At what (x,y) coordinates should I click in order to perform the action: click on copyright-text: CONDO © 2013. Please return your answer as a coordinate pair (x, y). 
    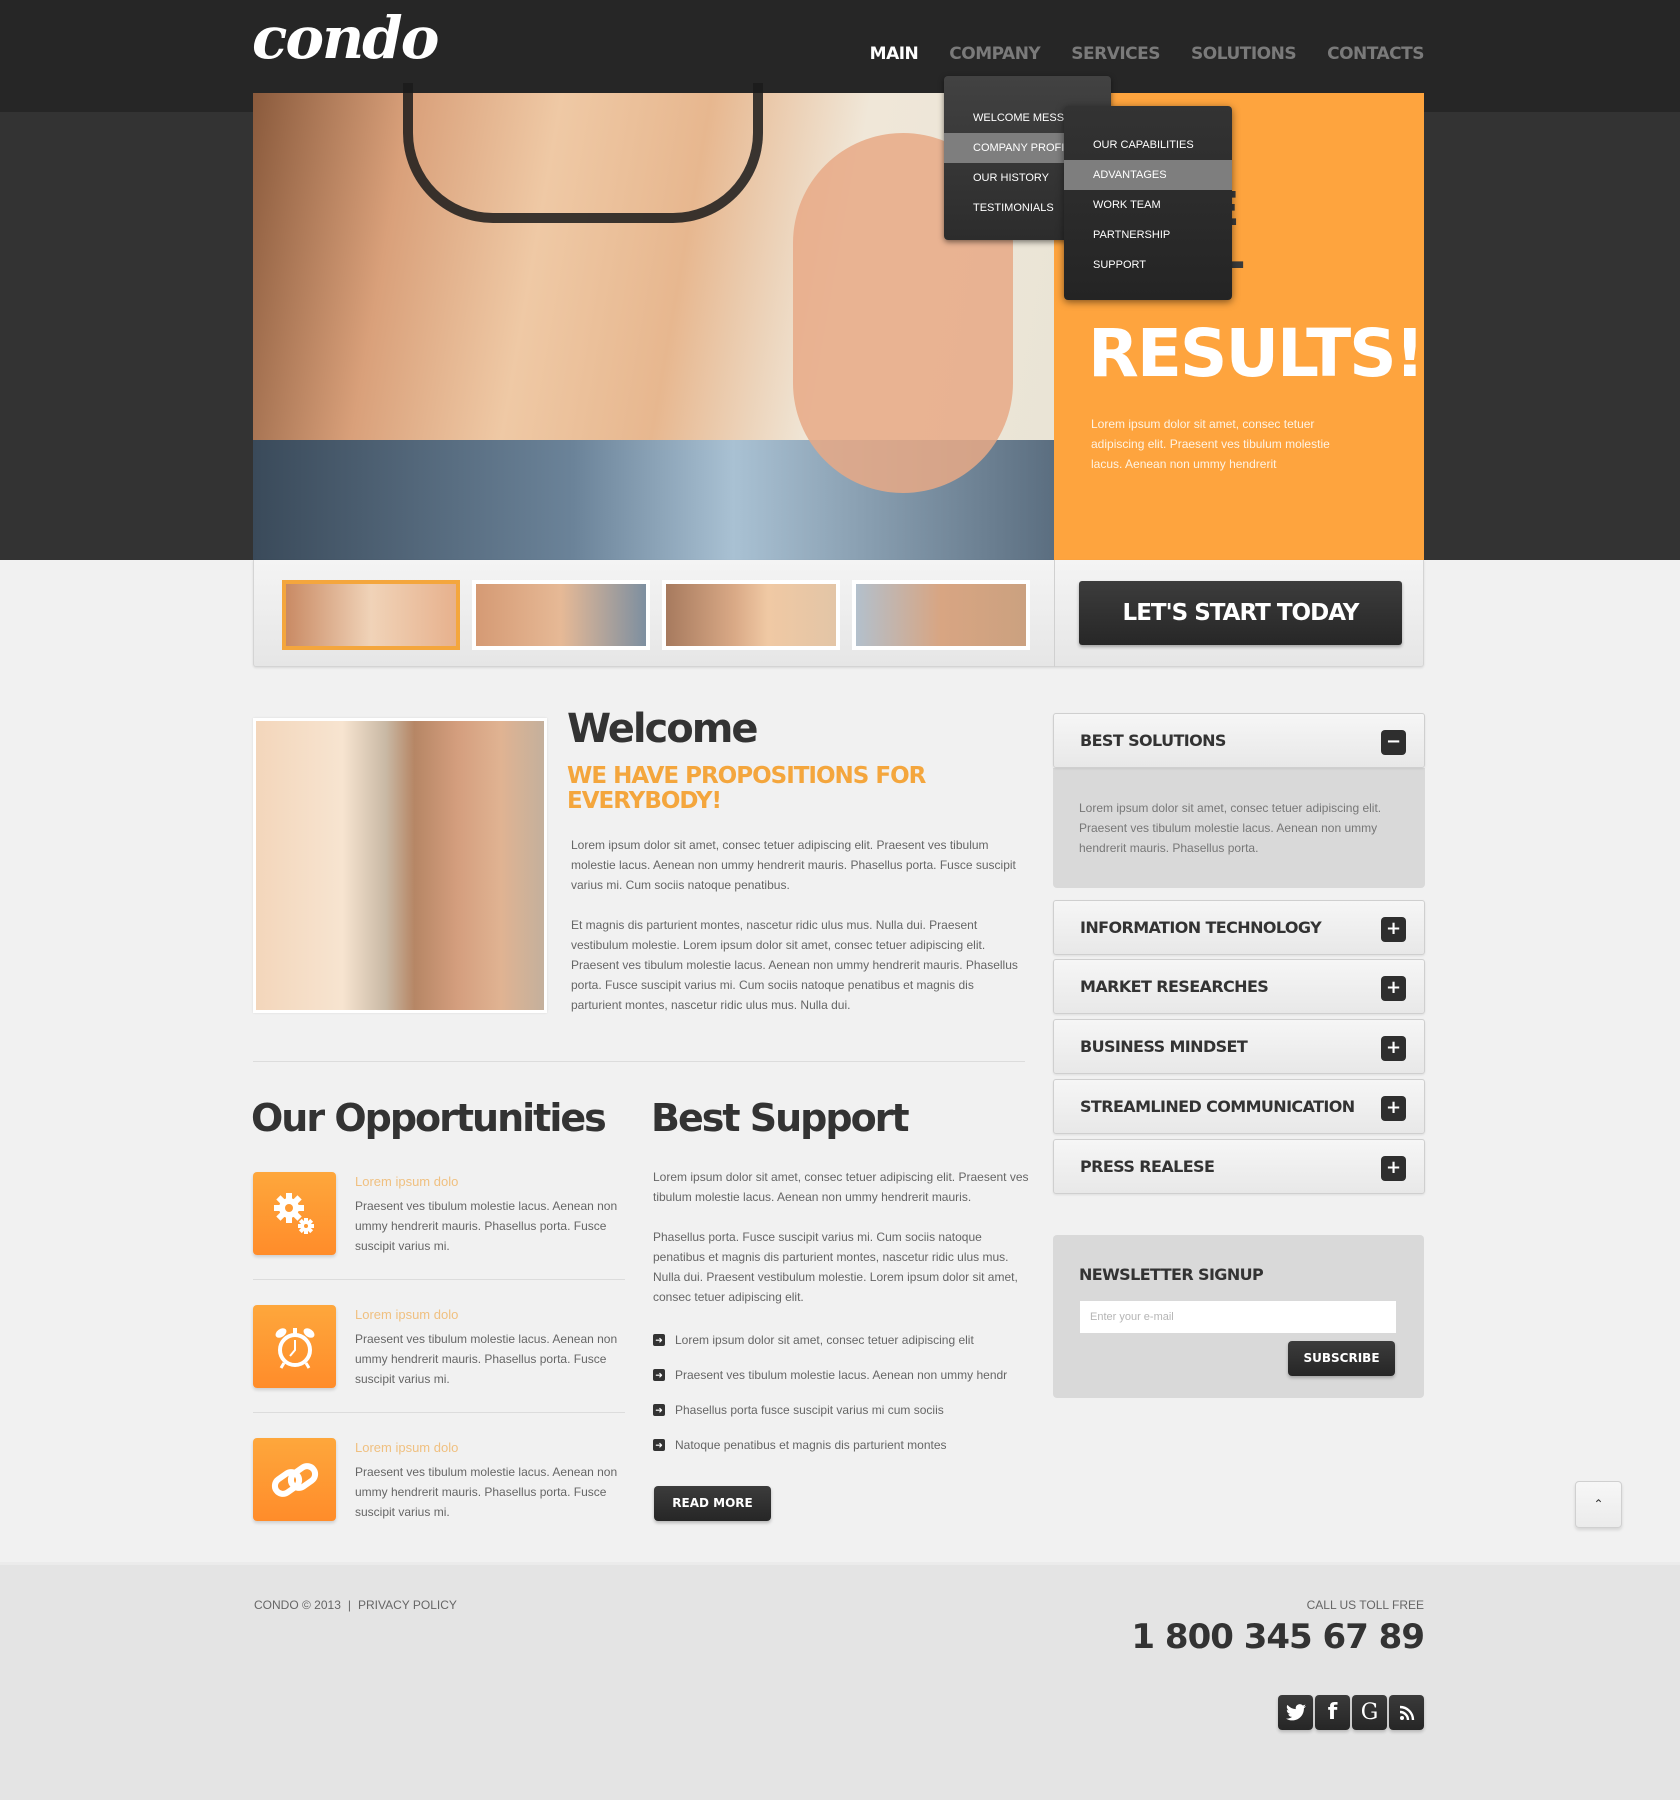
    Looking at the image, I should click on (297, 1605).